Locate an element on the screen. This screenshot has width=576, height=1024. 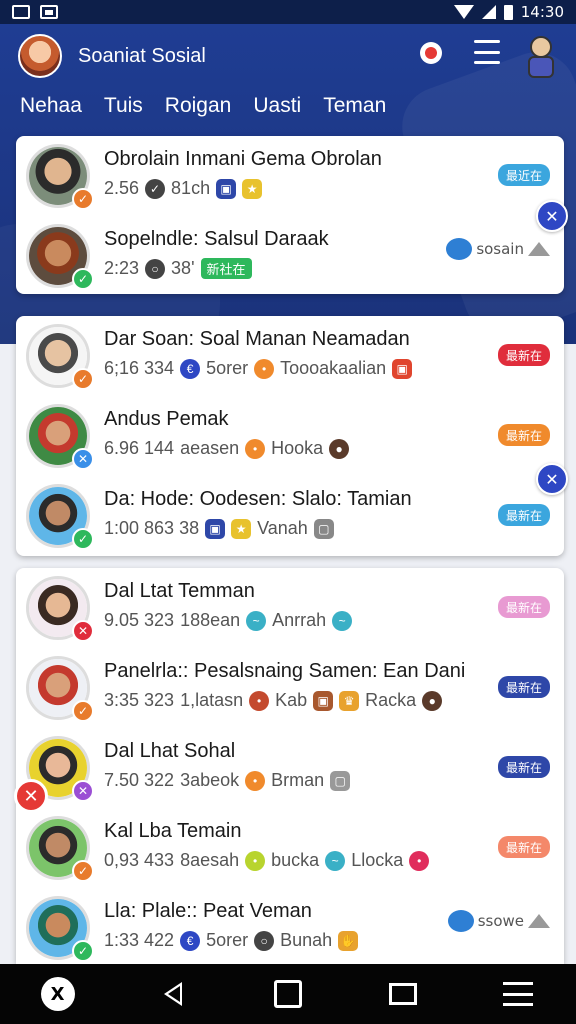
notification-icon is located at coordinates (21, 12).